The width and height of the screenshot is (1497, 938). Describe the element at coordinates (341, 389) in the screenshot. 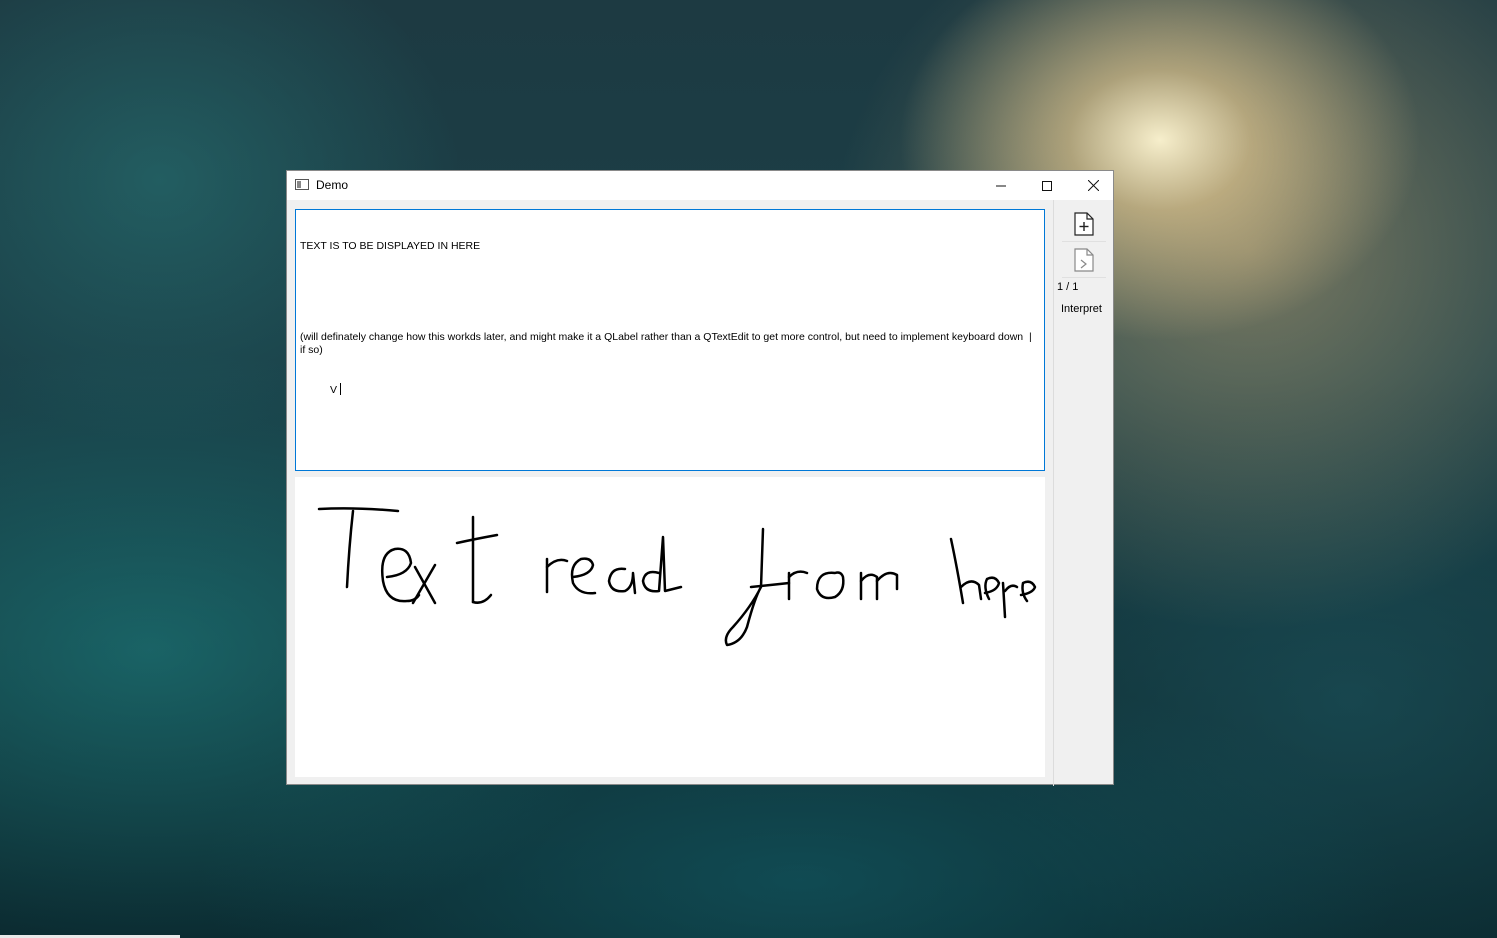

I see `text-caret` at that location.